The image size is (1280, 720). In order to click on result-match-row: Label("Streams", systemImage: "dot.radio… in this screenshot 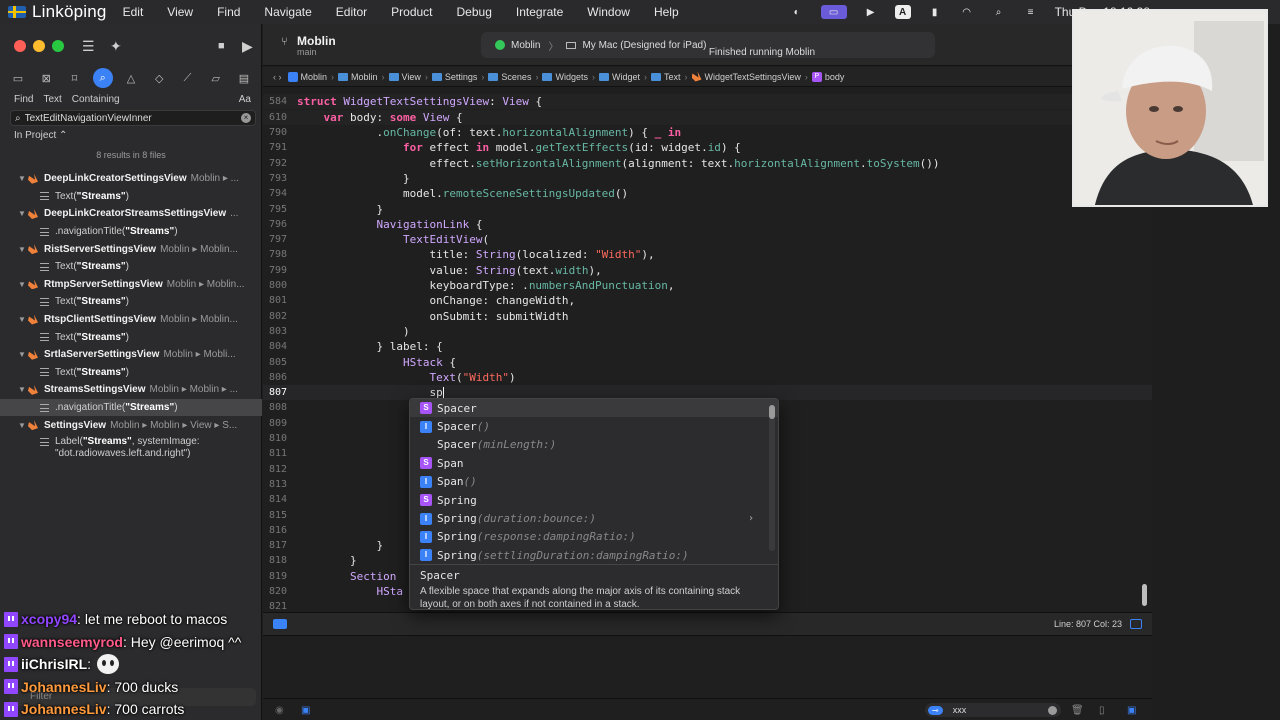, I will do `click(131, 449)`.